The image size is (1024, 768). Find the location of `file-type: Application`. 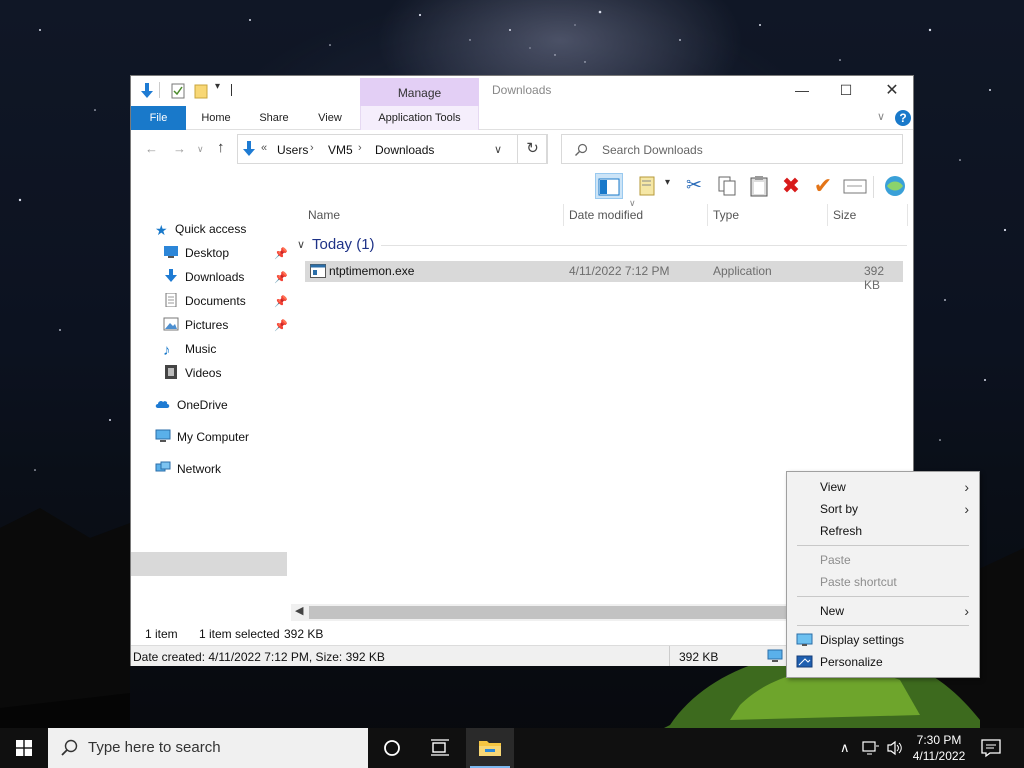

file-type: Application is located at coordinates (742, 271).